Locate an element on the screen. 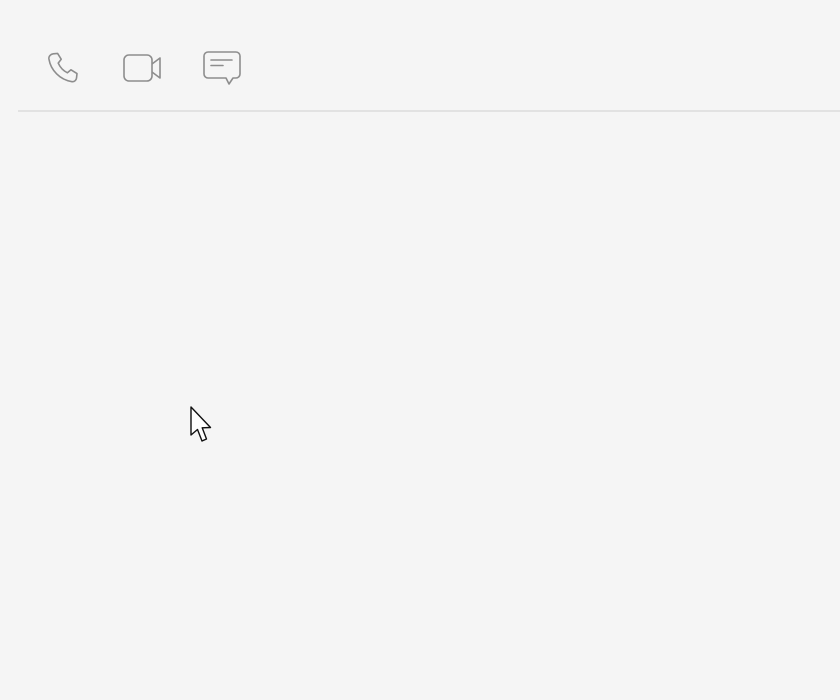 The width and height of the screenshot is (840, 700). video-call-button is located at coordinates (142, 68).